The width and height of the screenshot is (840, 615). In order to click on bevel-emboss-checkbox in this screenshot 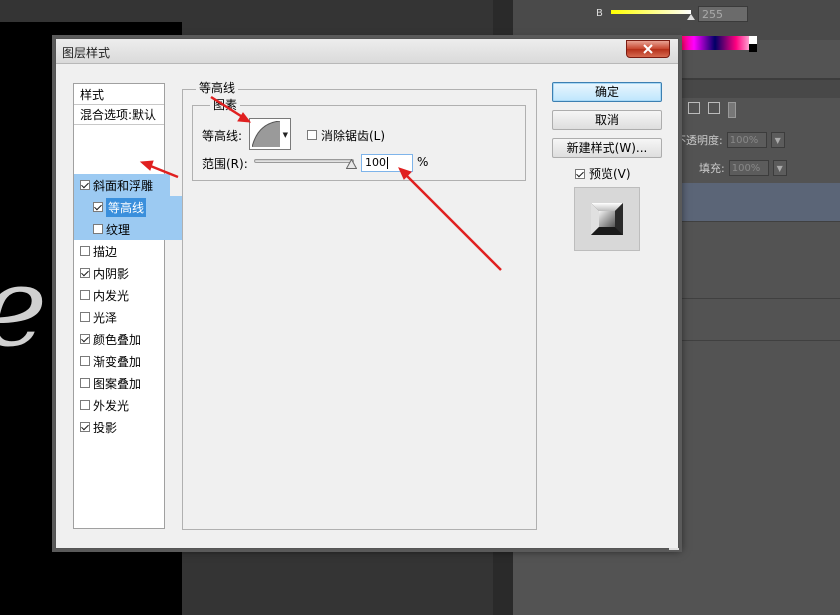, I will do `click(85, 185)`.